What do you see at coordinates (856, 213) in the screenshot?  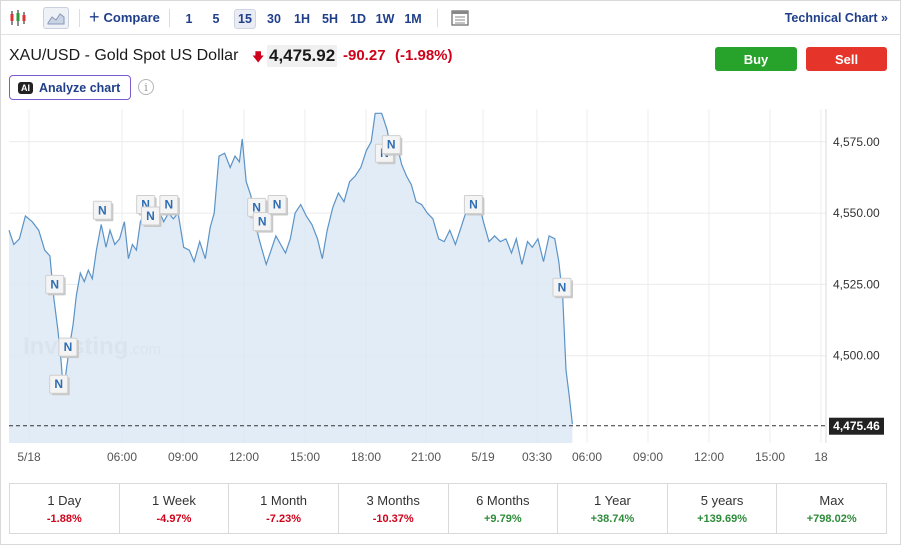 I see `y-tick-label: 4,550.00` at bounding box center [856, 213].